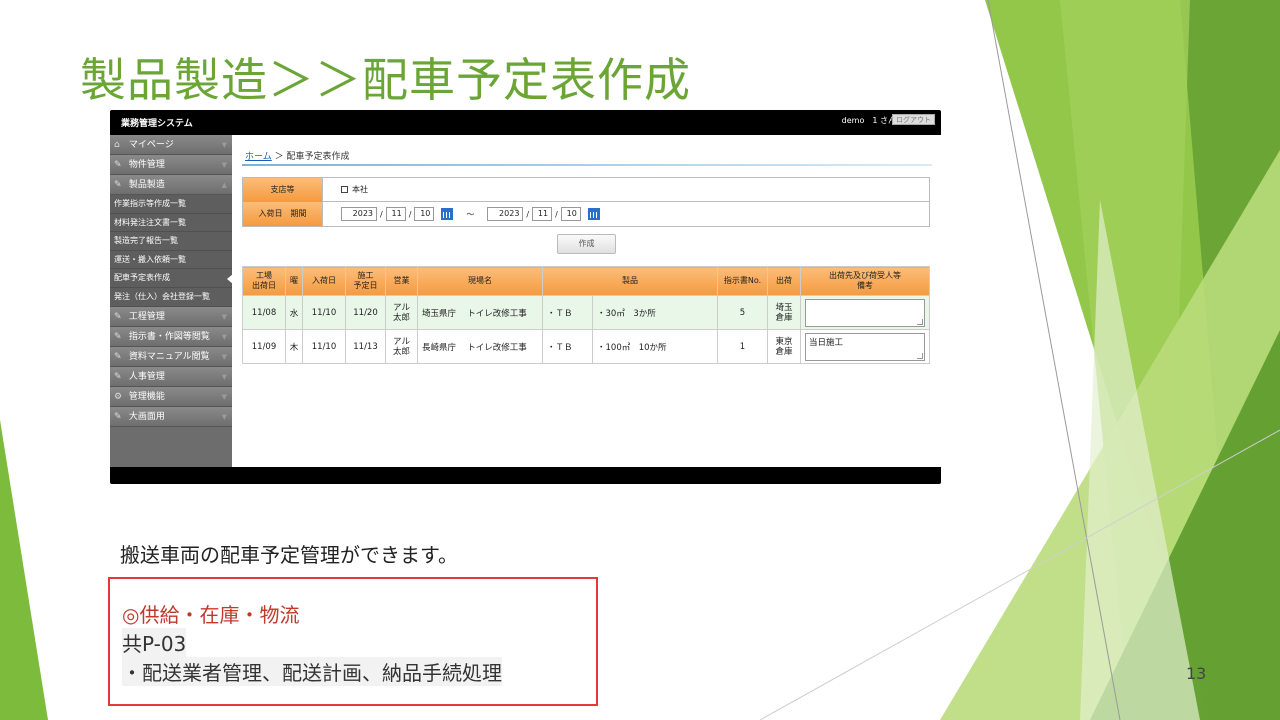  Describe the element at coordinates (289, 555) in the screenshot. I see `slide-description: 搬送車両の配車予定管理ができます。` at that location.